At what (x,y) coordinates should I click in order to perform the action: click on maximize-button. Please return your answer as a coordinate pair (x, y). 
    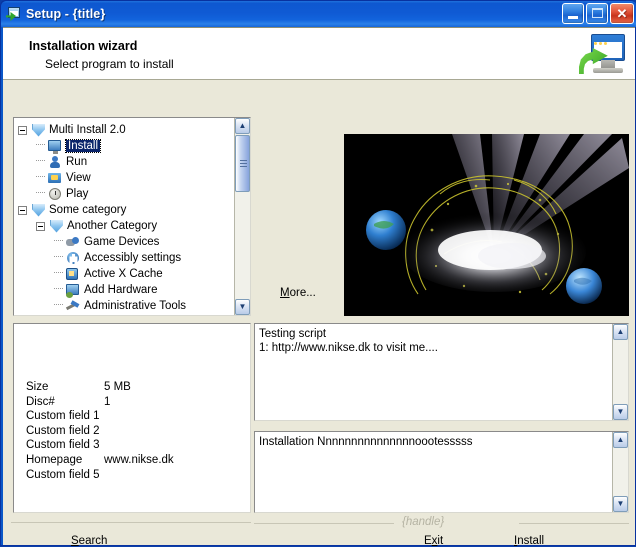
    Looking at the image, I should click on (597, 13).